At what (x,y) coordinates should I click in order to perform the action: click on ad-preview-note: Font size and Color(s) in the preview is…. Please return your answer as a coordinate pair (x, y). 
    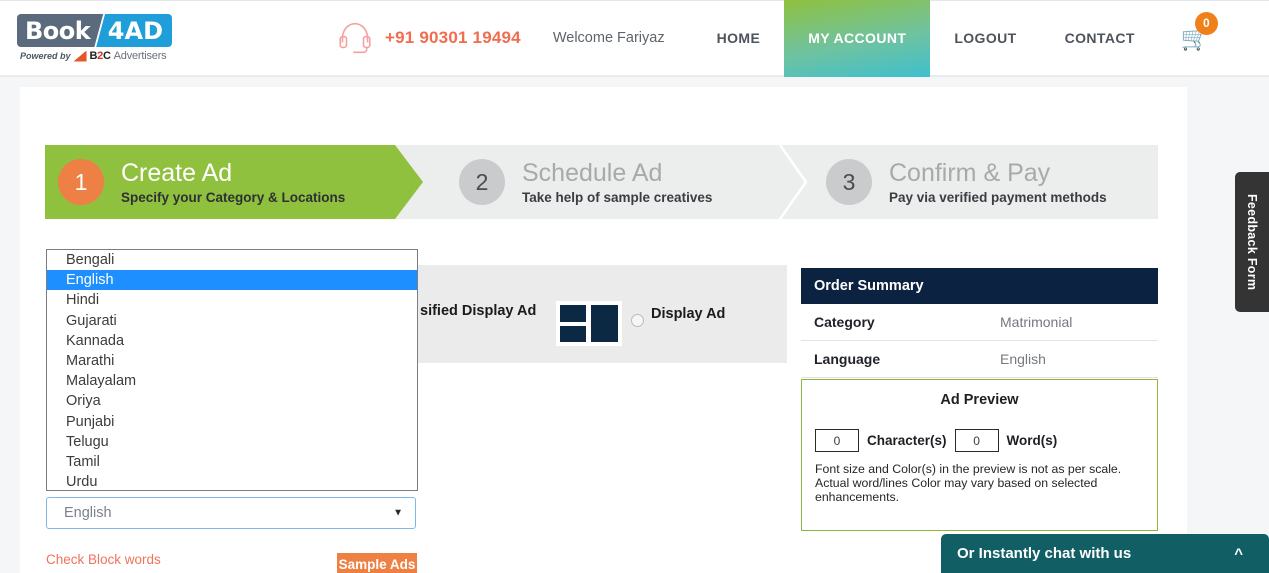
    Looking at the image, I should click on (968, 483).